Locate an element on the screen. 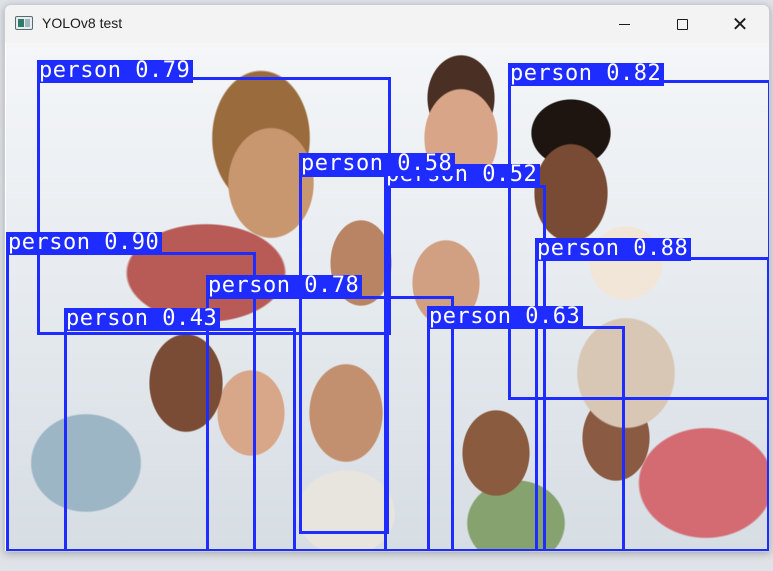 The width and height of the screenshot is (773, 571). title-bar: YOLOv8 test ✕ is located at coordinates (387, 24).